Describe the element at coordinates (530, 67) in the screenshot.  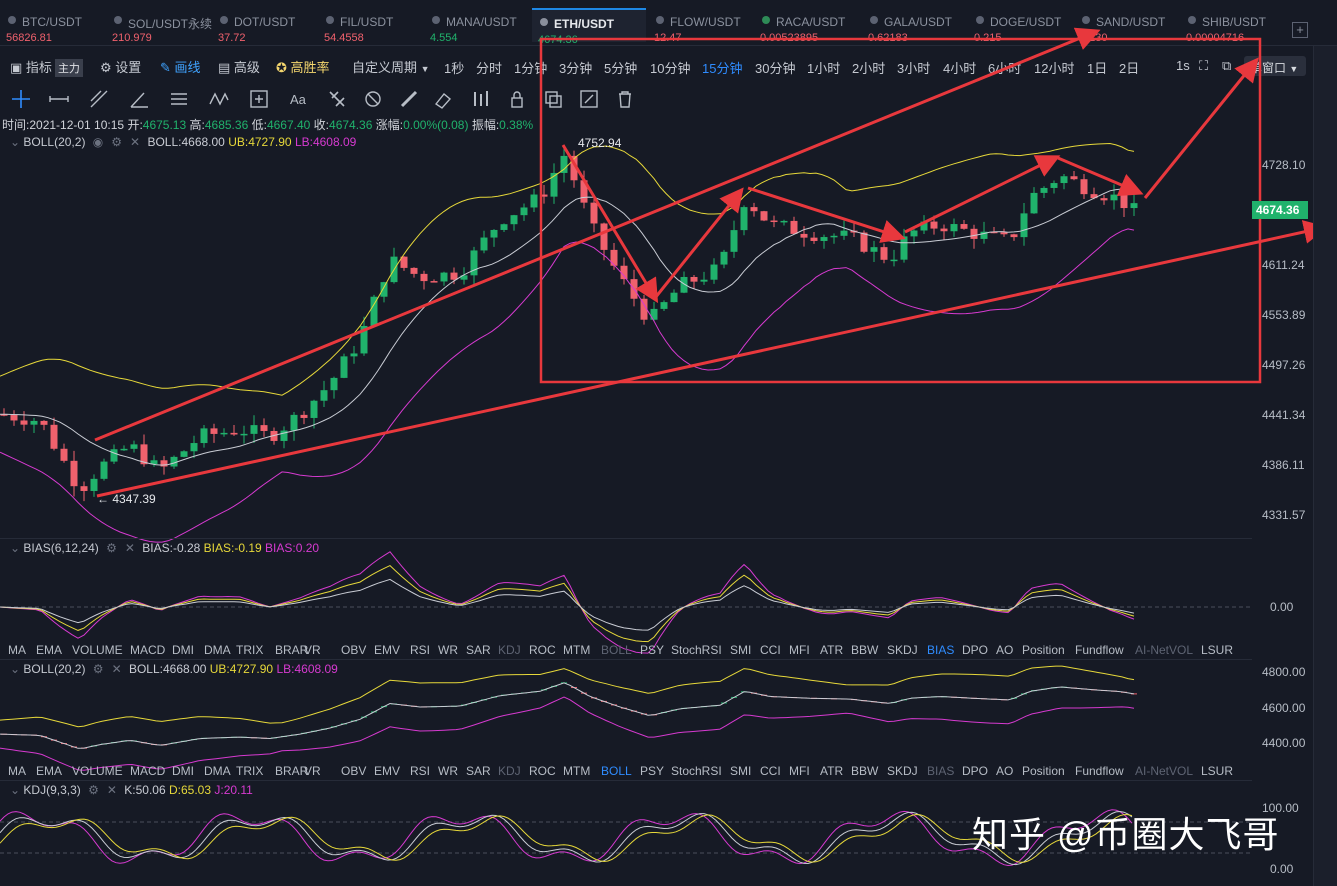
I see `period-1m: 1分钟` at that location.